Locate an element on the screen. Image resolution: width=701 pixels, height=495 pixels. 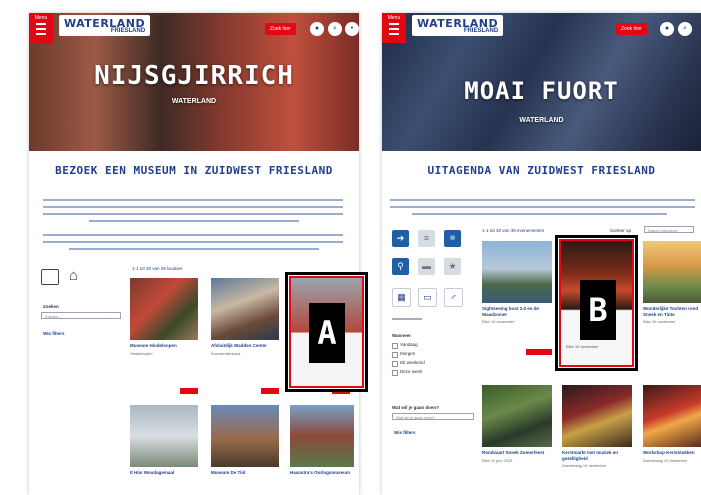
marker-label-a: A is located at coordinates (327, 333).